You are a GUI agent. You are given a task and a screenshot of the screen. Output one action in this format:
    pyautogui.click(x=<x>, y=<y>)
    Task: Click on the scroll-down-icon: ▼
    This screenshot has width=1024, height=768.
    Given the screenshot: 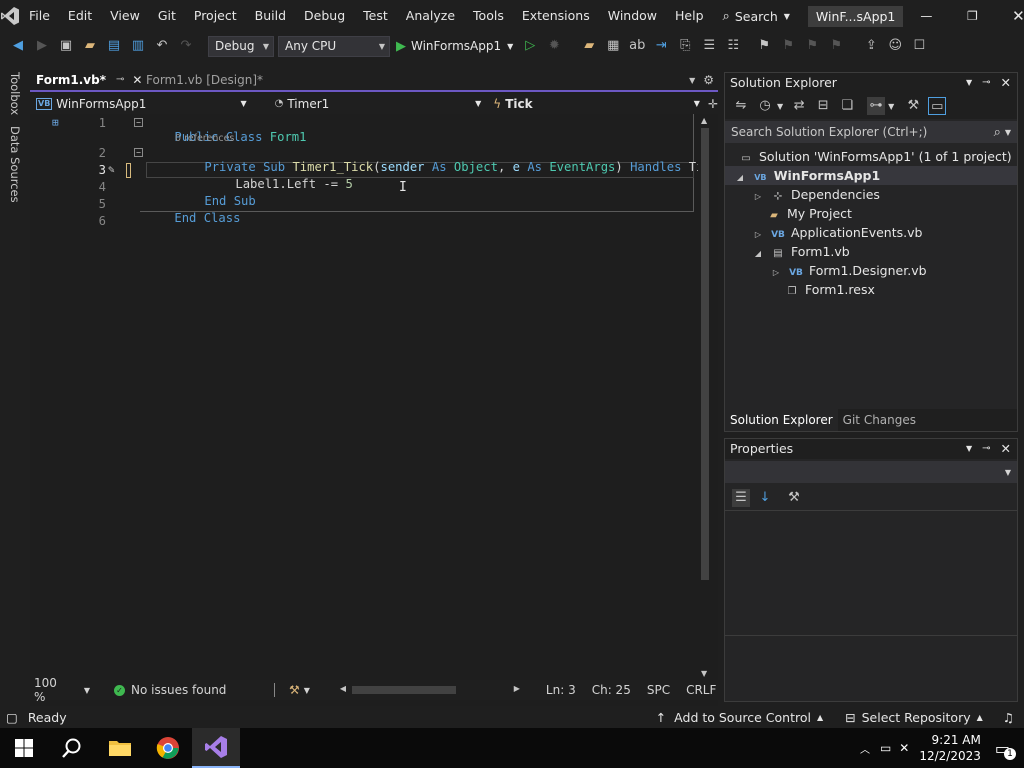 What is the action you would take?
    pyautogui.click(x=704, y=673)
    